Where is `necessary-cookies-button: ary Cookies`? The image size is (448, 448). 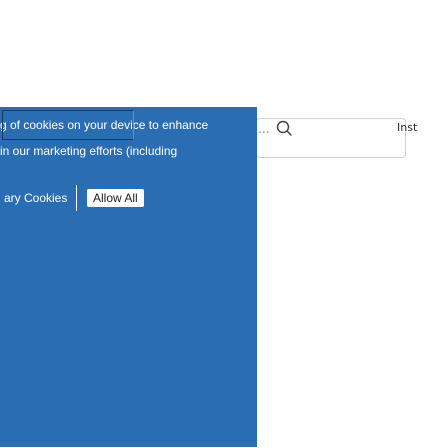
necessary-cookies-button: ary Cookies is located at coordinates (35, 198).